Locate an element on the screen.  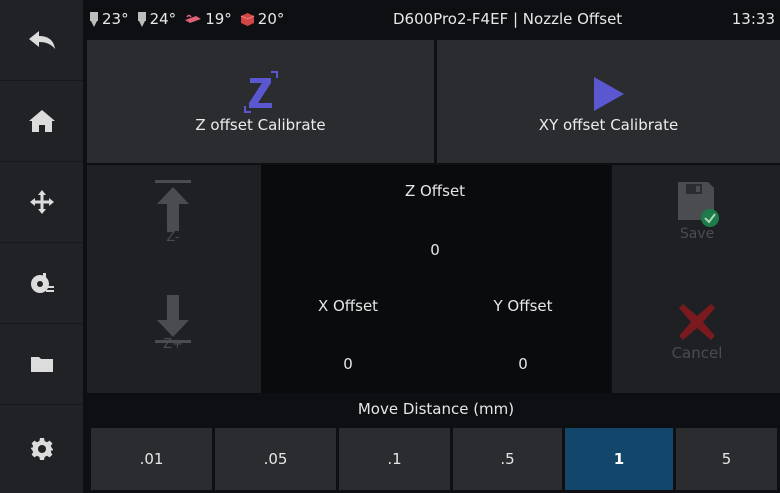
z-minus-button: Z- is located at coordinates (173, 212).